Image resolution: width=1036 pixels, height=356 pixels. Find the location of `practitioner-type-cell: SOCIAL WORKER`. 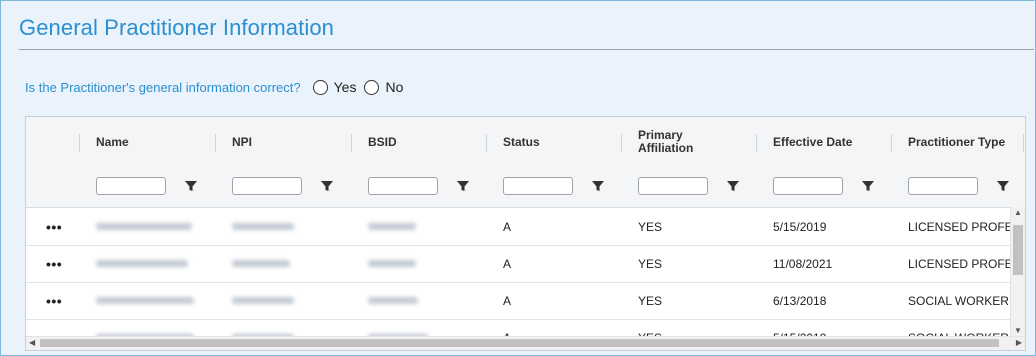

practitioner-type-cell: SOCIAL WORKER is located at coordinates (958, 300).